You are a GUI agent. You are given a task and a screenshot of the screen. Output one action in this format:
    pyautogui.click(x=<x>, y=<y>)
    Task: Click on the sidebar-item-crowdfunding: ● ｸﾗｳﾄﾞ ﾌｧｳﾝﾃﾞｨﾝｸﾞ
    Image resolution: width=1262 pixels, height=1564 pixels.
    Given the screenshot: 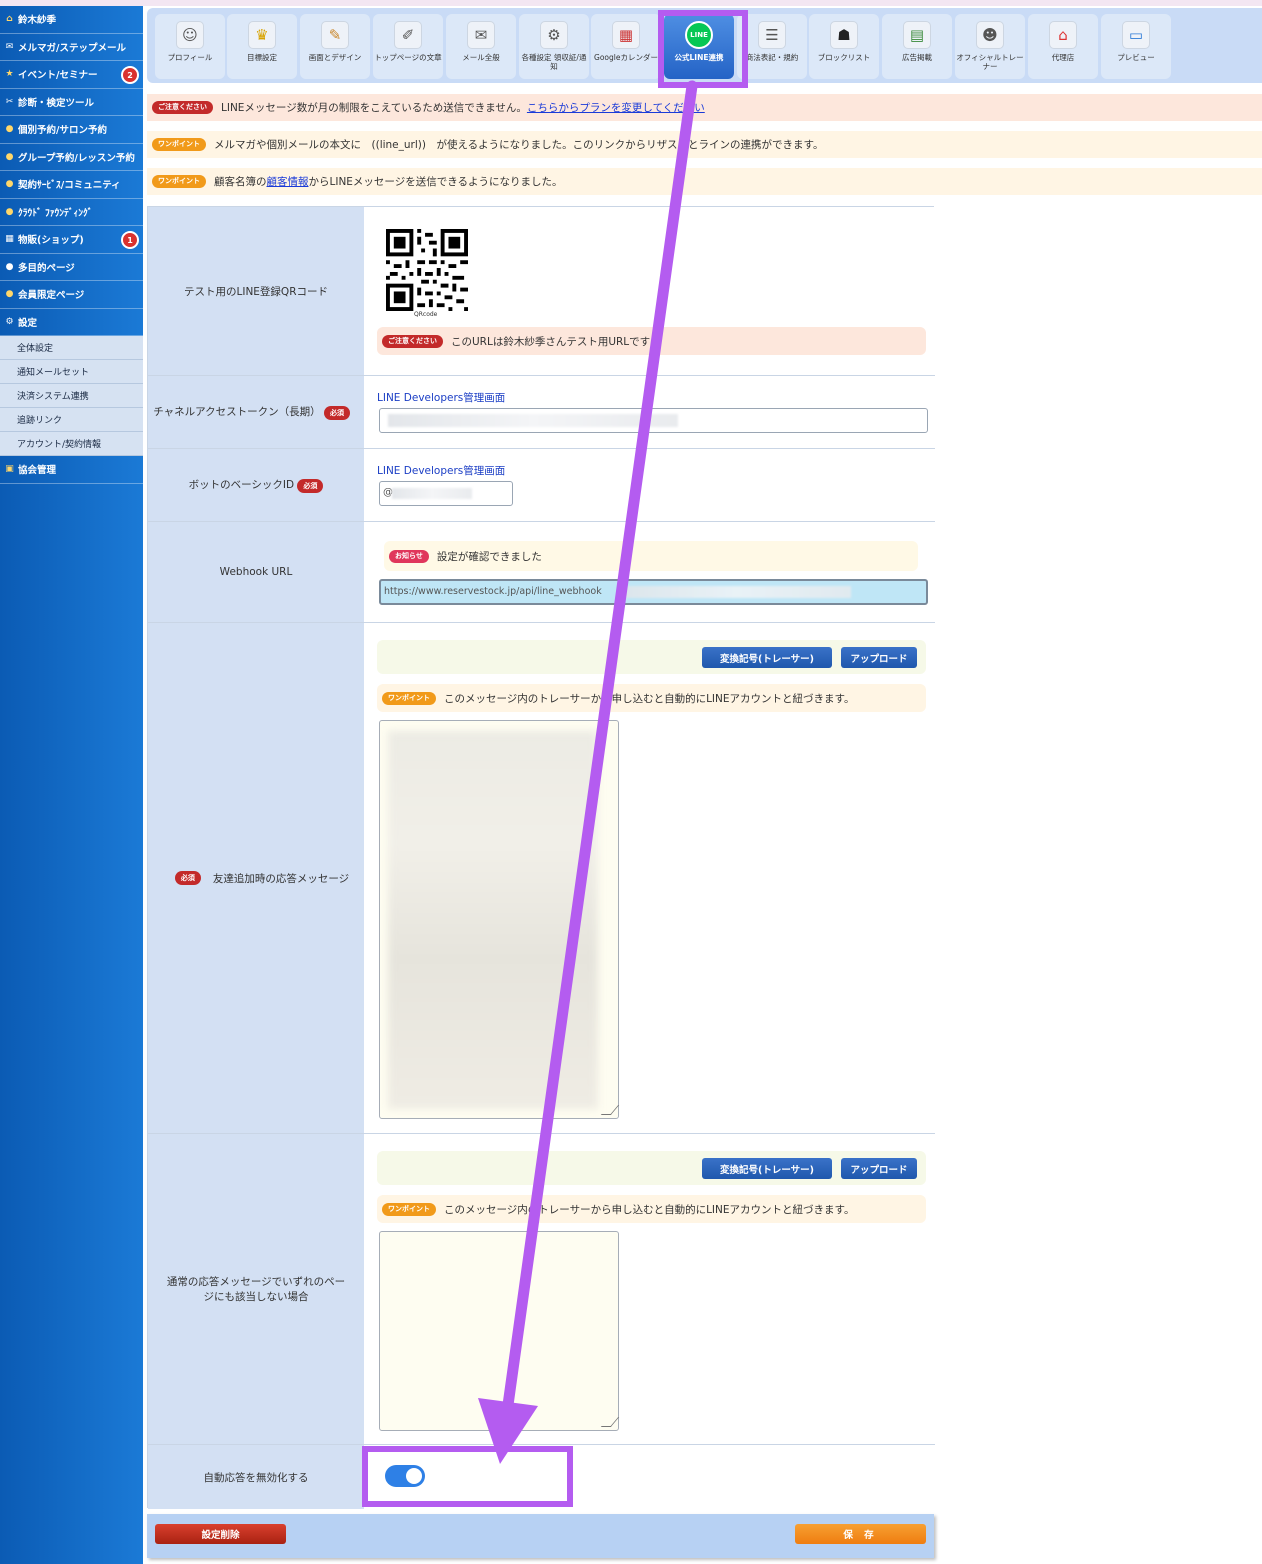 What is the action you would take?
    pyautogui.click(x=71, y=212)
    